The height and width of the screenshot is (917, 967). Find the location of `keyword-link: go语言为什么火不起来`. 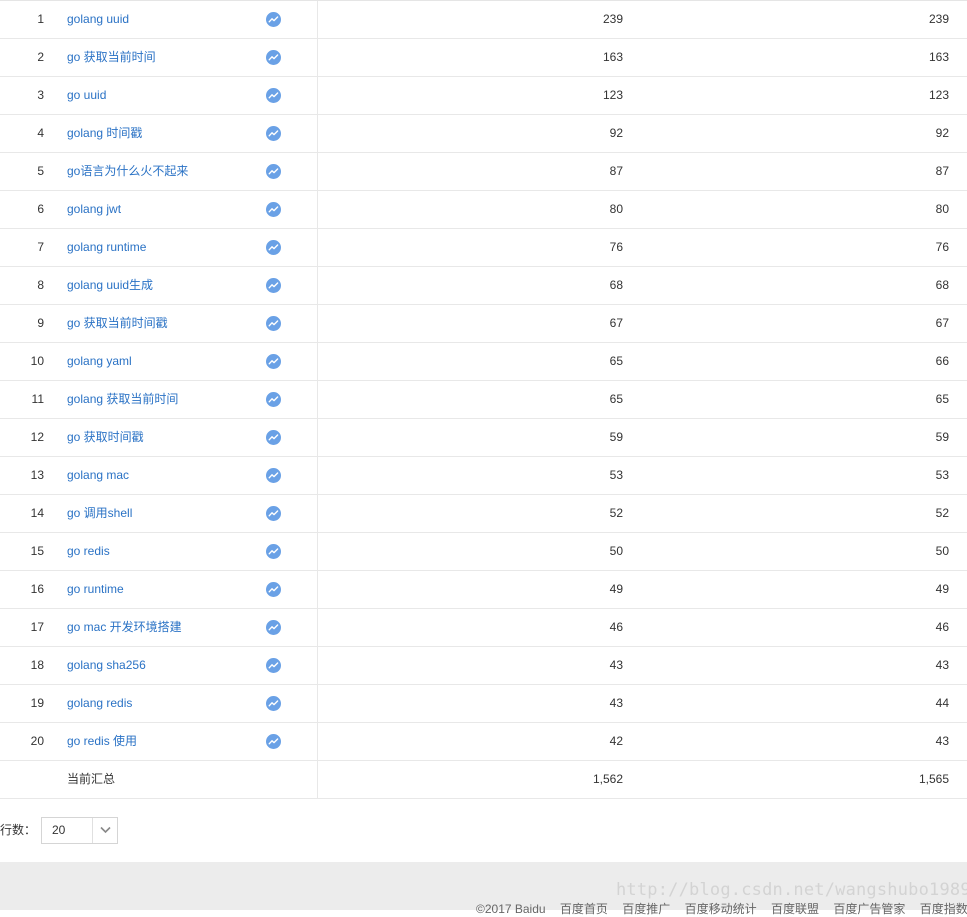

keyword-link: go语言为什么火不起来 is located at coordinates (127, 171).